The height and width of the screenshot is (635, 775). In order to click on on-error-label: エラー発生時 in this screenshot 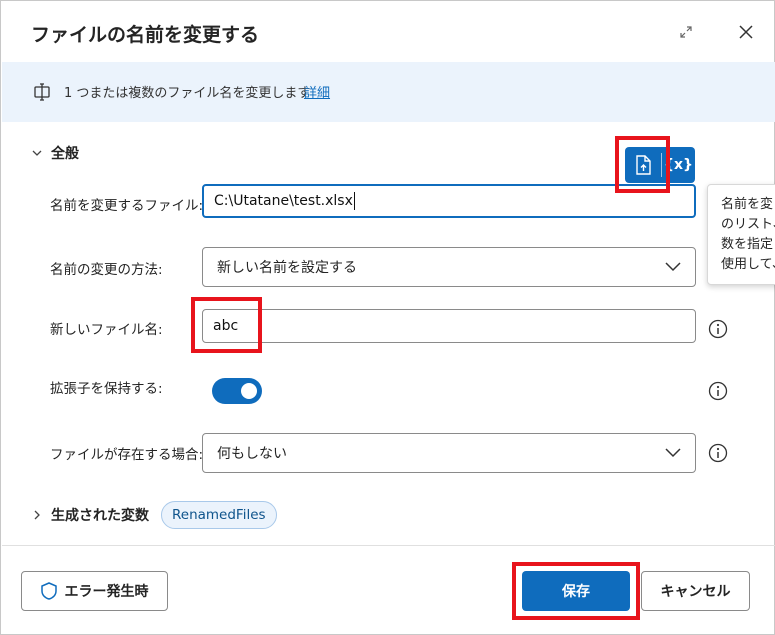, I will do `click(106, 592)`.